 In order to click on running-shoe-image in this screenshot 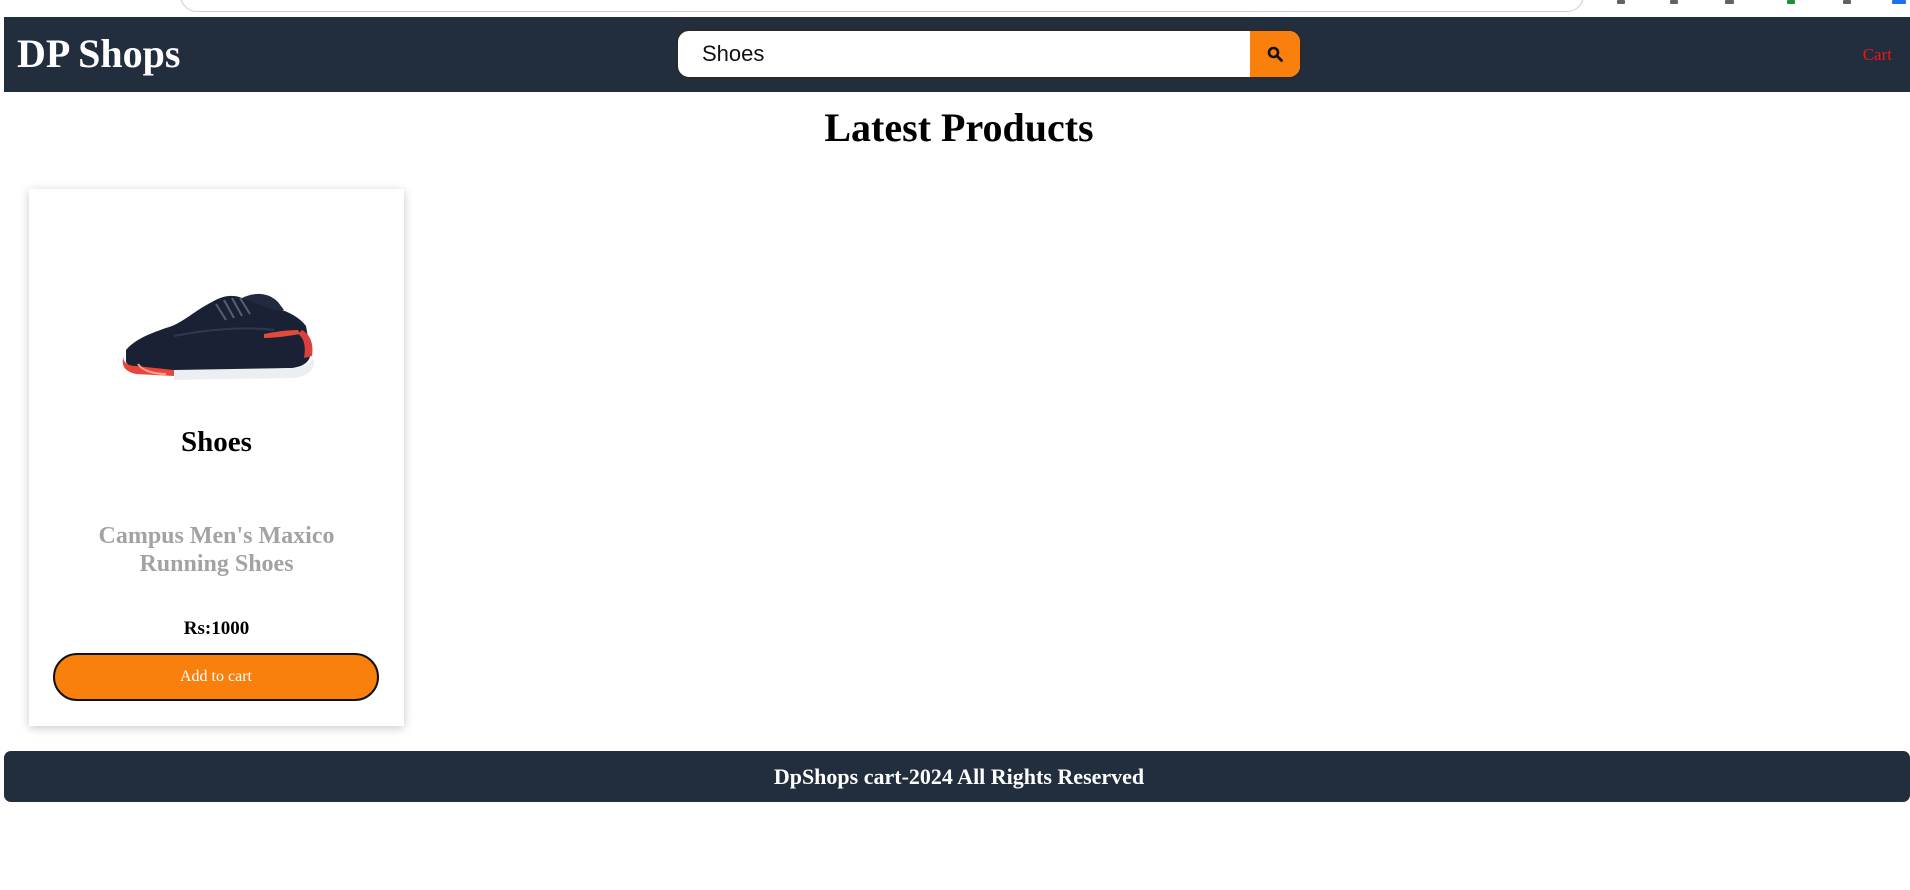, I will do `click(216, 331)`.